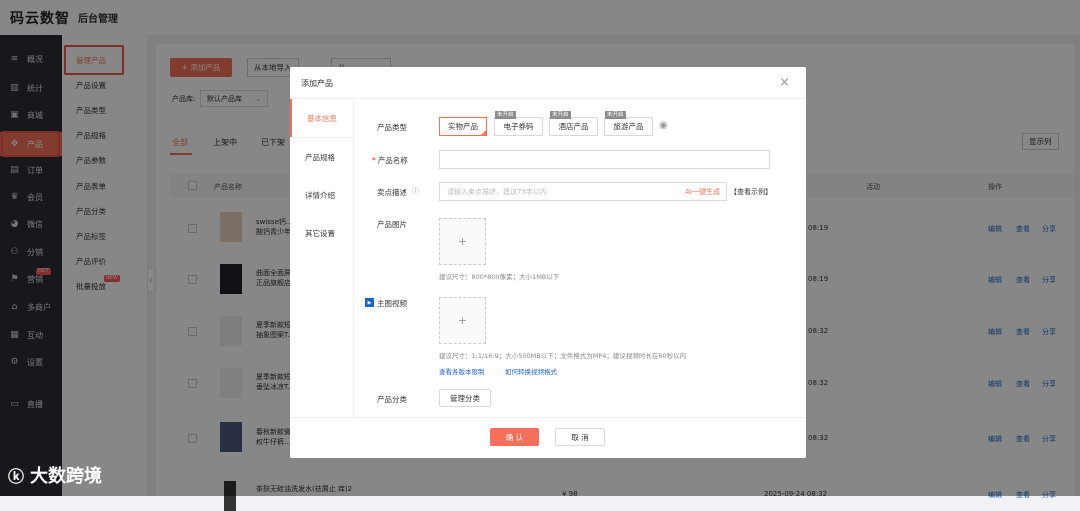 The width and height of the screenshot is (1080, 511). Describe the element at coordinates (317, 83) in the screenshot. I see `dialog-title: 添加产品` at that location.